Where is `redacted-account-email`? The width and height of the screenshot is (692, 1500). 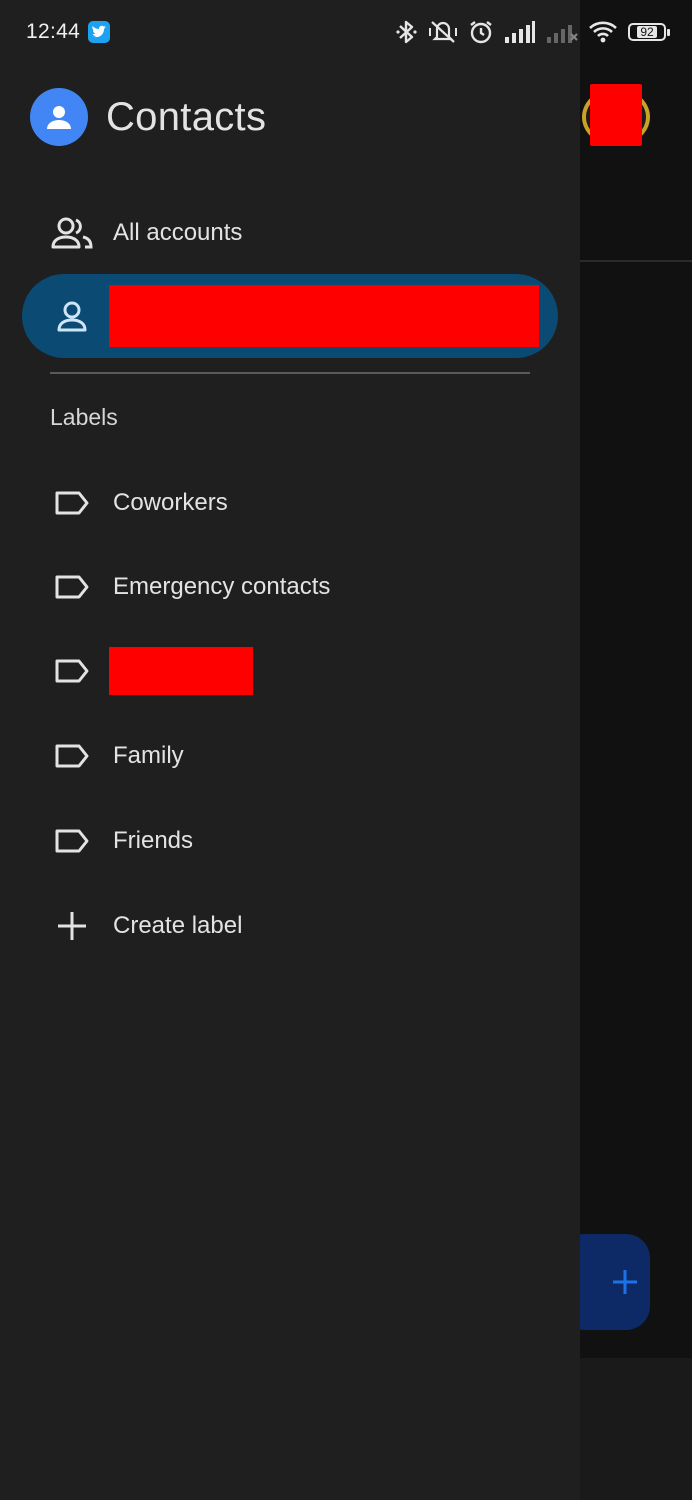
redacted-account-email is located at coordinates (324, 316).